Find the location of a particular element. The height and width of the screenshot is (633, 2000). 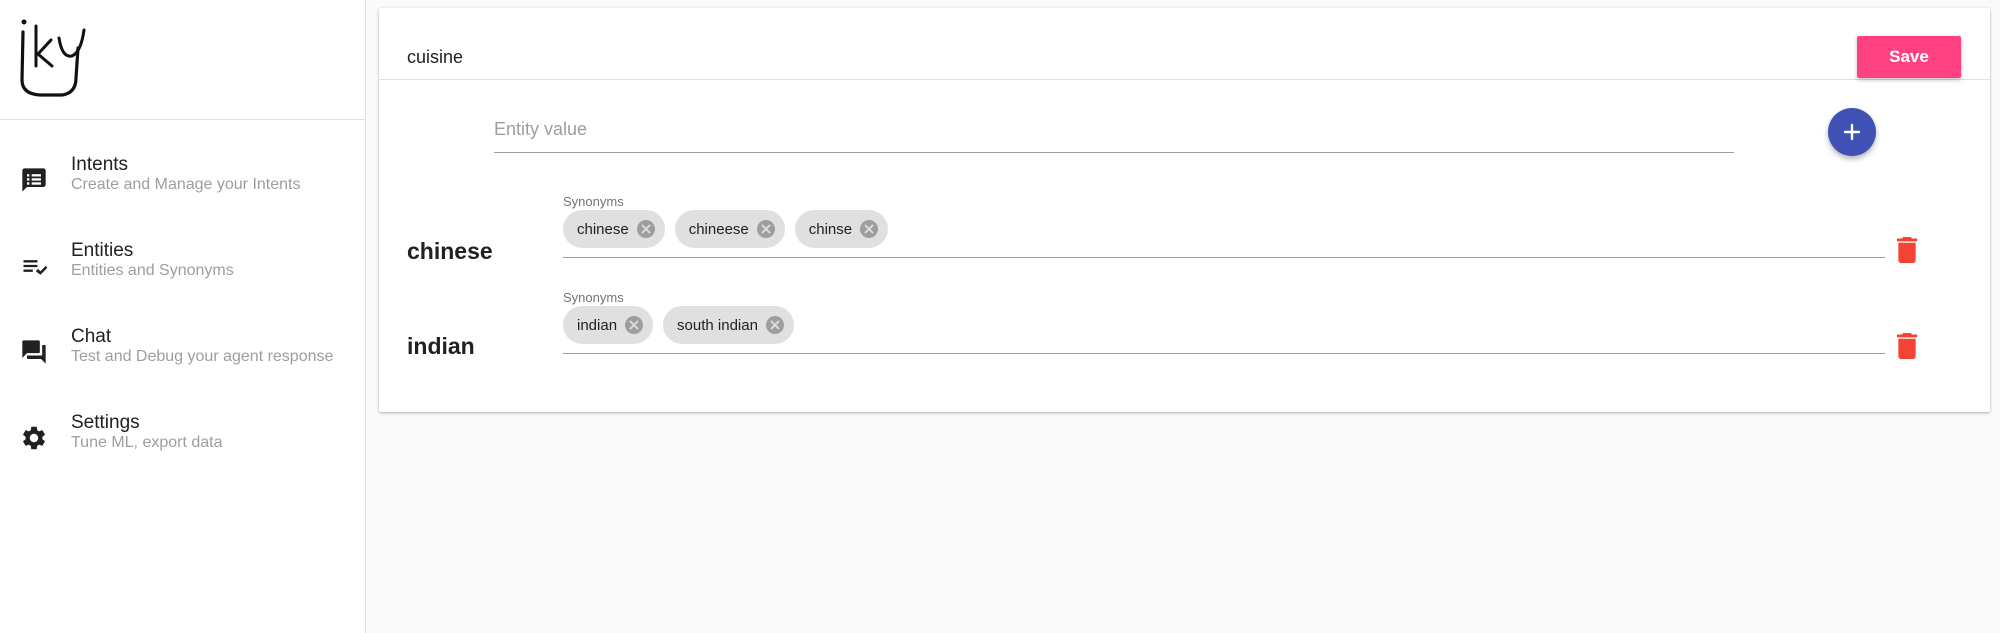

intents-icon is located at coordinates (34, 180).